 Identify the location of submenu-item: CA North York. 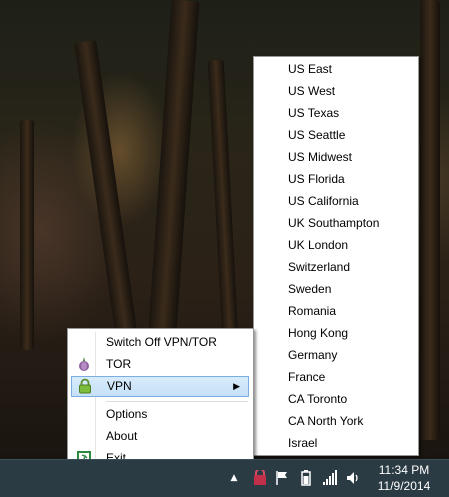
(335, 421).